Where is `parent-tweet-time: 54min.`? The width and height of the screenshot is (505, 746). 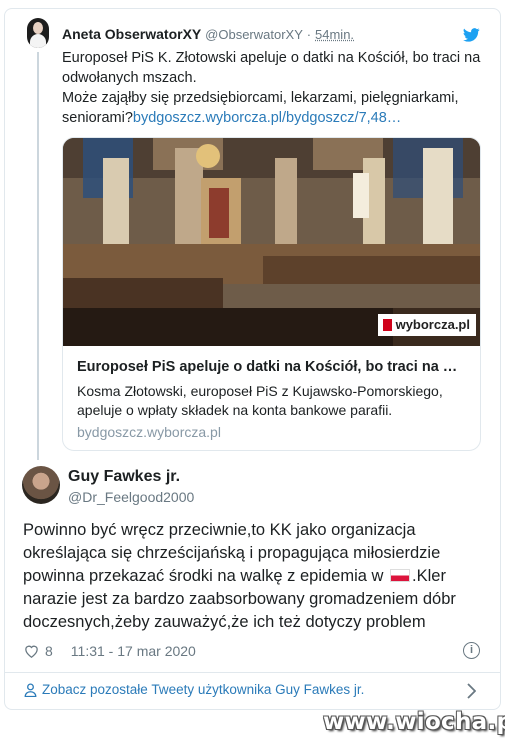 parent-tweet-time: 54min. is located at coordinates (334, 34).